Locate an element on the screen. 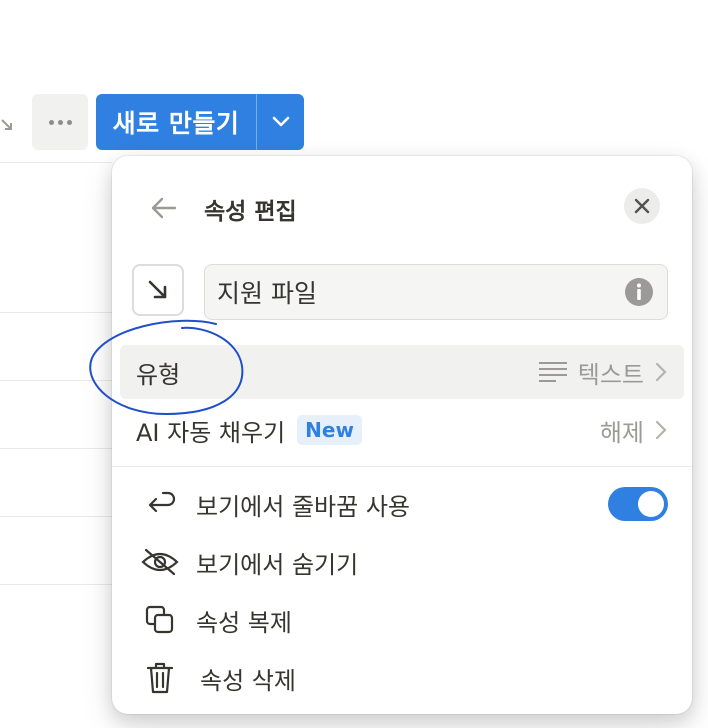  wrap-toggle is located at coordinates (638, 504).